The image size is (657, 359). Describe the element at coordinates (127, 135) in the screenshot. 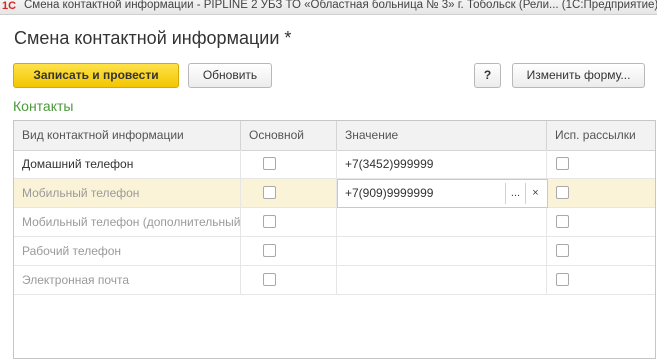

I see `column-header-type: Вид контактной информации` at that location.